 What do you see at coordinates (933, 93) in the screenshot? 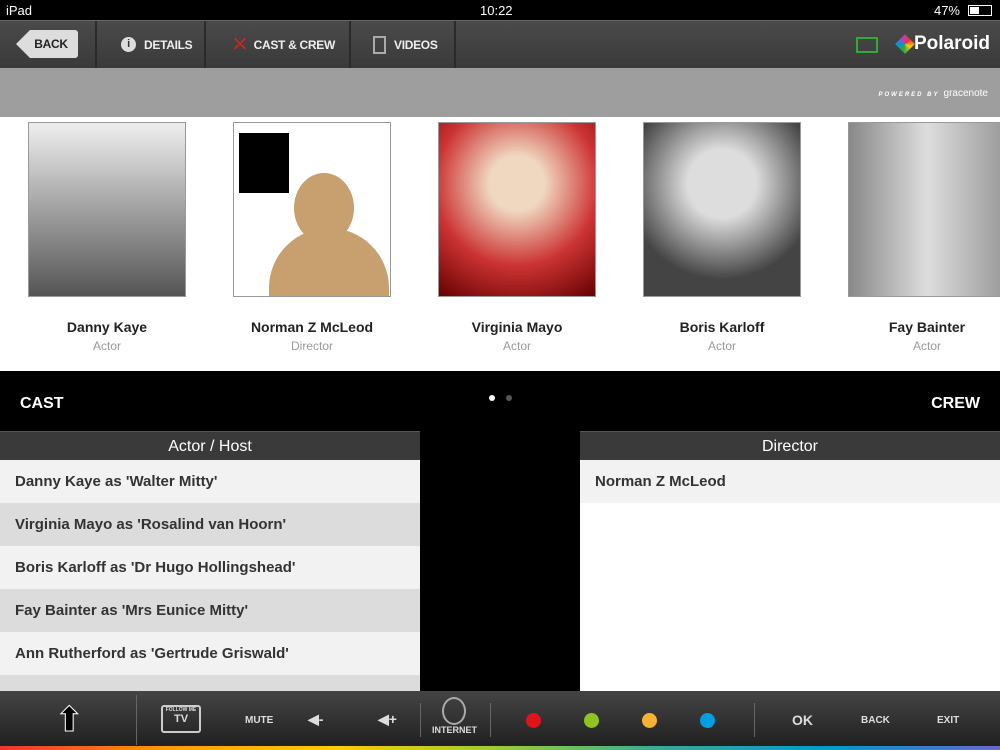
I see `gracenote-attribution: POWERED BY gracenote` at bounding box center [933, 93].